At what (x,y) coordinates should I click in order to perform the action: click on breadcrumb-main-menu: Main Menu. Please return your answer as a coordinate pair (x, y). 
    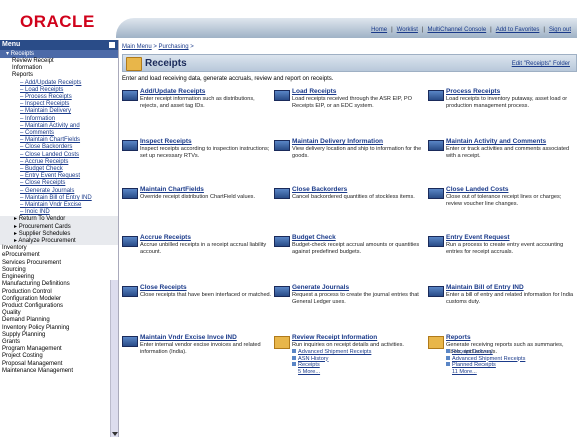
    Looking at the image, I should click on (137, 47).